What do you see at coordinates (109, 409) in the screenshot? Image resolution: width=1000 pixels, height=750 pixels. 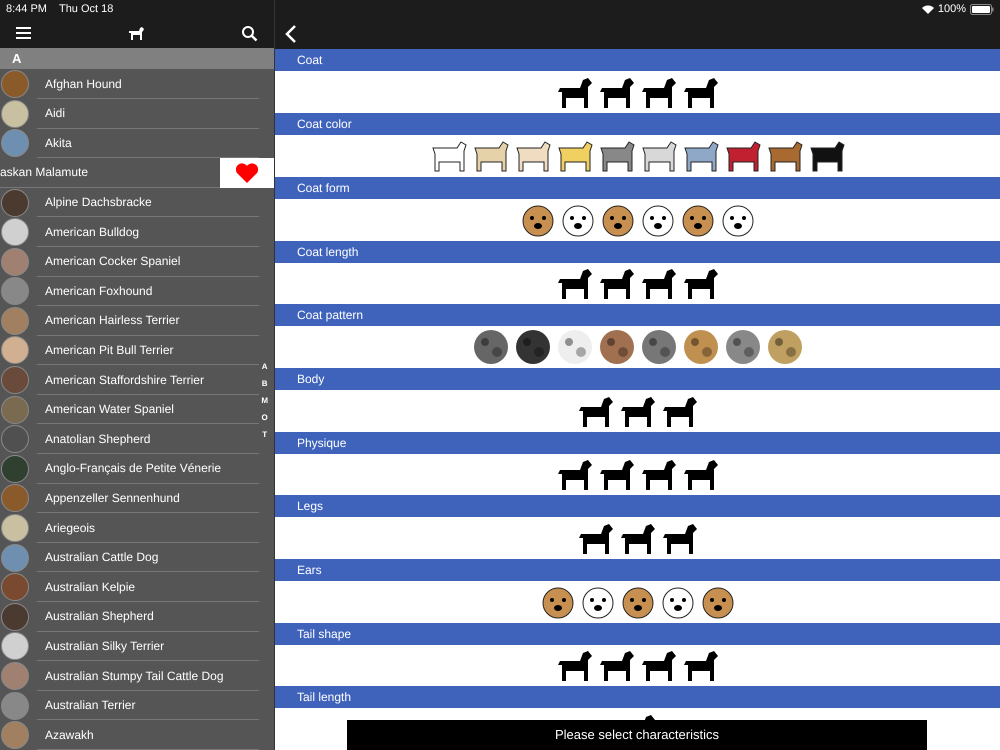 I see `breed-name: American Water Spaniel` at bounding box center [109, 409].